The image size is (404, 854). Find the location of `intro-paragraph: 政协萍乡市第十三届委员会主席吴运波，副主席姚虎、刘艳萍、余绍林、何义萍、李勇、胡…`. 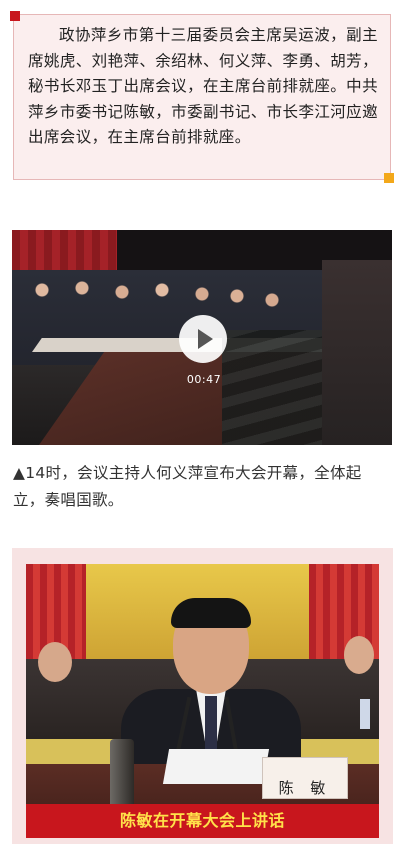

intro-paragraph: 政协萍乡市第十三届委员会主席吴运波，副主席姚虎、刘艳萍、余绍林、何义萍、李勇、胡… is located at coordinates (203, 86).